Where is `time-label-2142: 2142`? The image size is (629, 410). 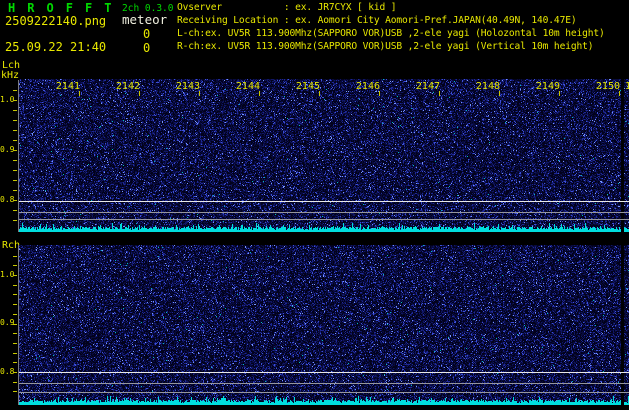 time-label-2142: 2142 is located at coordinates (127, 86).